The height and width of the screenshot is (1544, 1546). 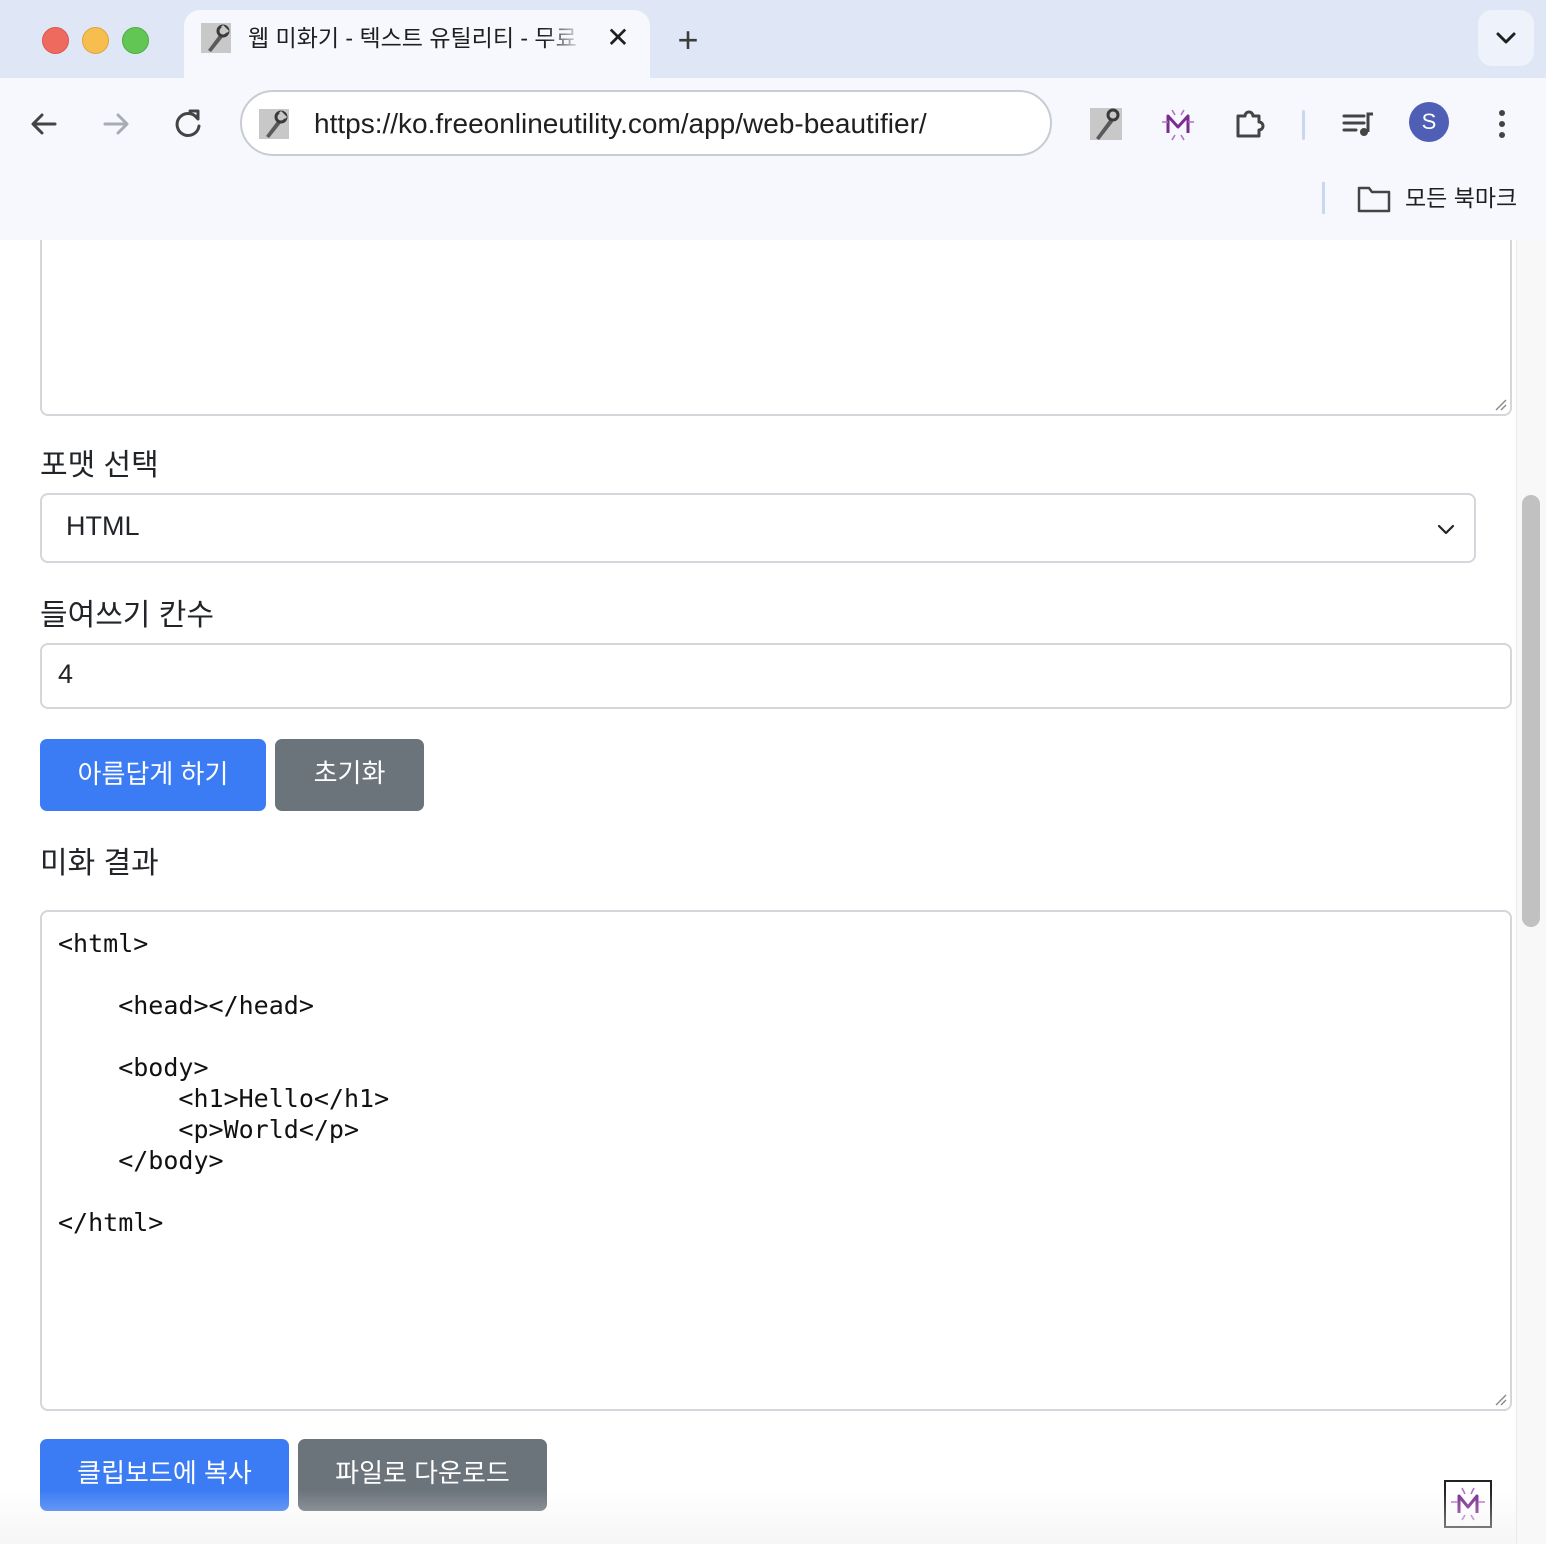 I want to click on media-playlist-icon, so click(x=1358, y=124).